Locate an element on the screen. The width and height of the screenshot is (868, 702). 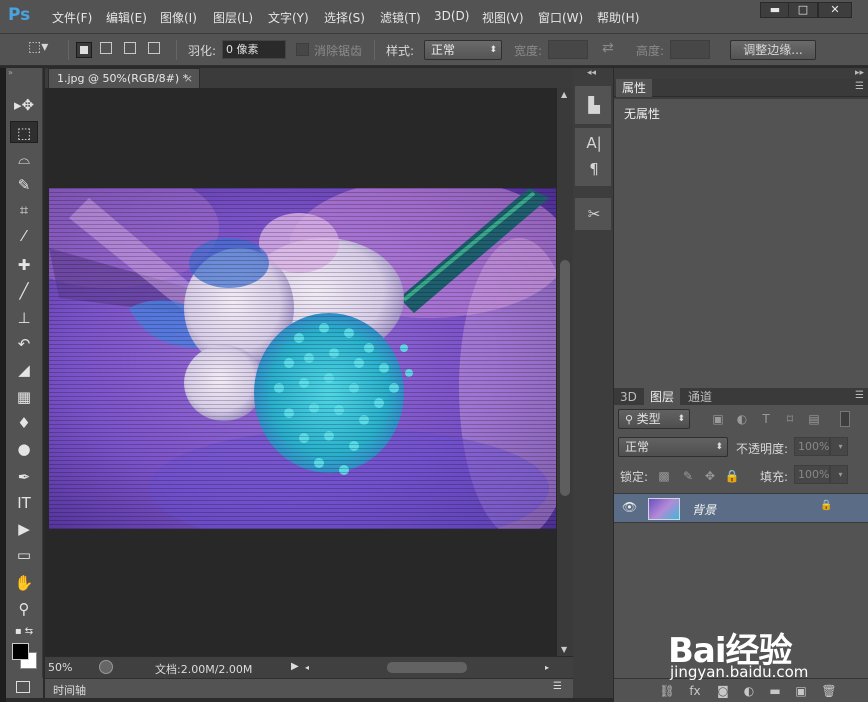
vertical-scrollbar: ▲ ▼ is located at coordinates (565, 372).